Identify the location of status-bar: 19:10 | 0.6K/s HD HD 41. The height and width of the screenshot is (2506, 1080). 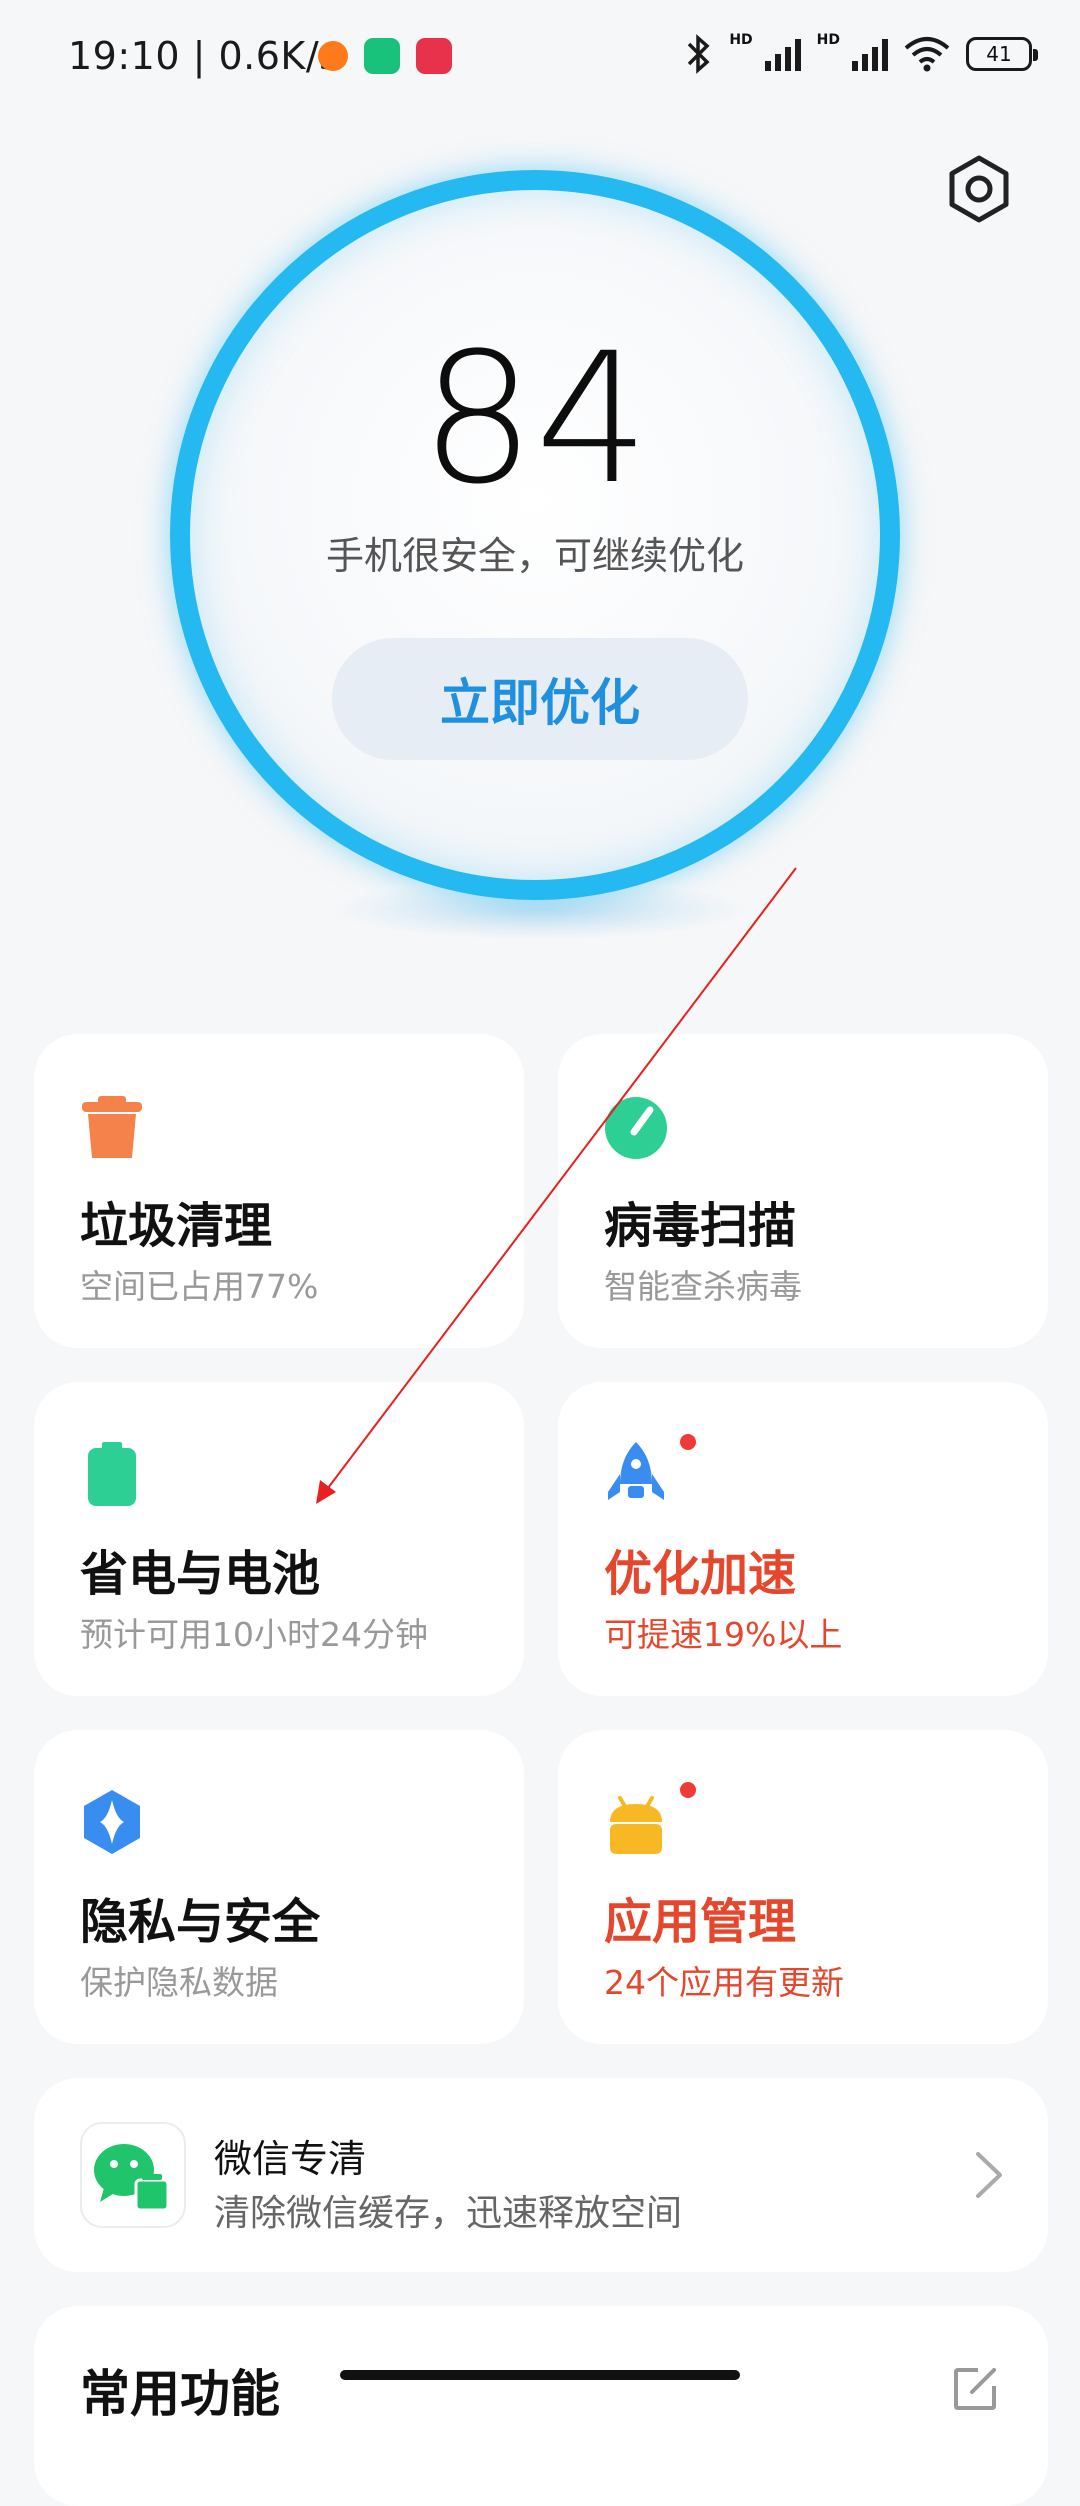
(540, 60).